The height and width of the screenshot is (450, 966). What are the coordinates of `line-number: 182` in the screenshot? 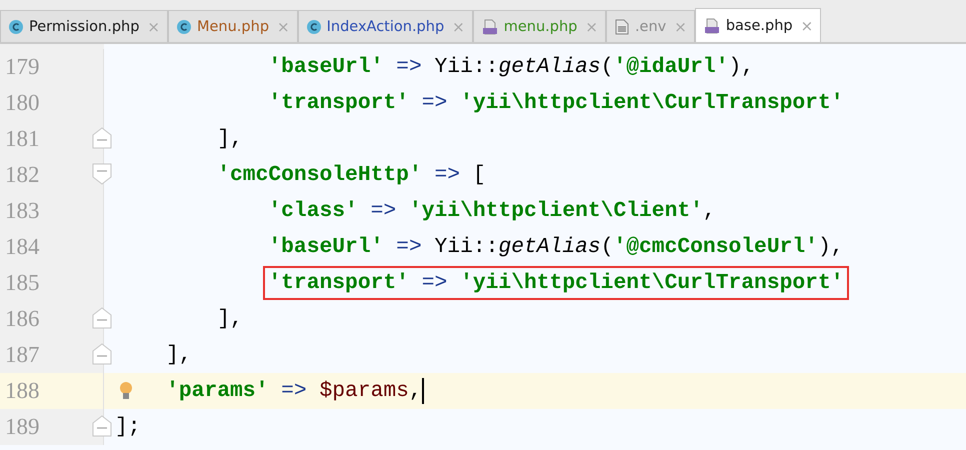 It's located at (22, 175).